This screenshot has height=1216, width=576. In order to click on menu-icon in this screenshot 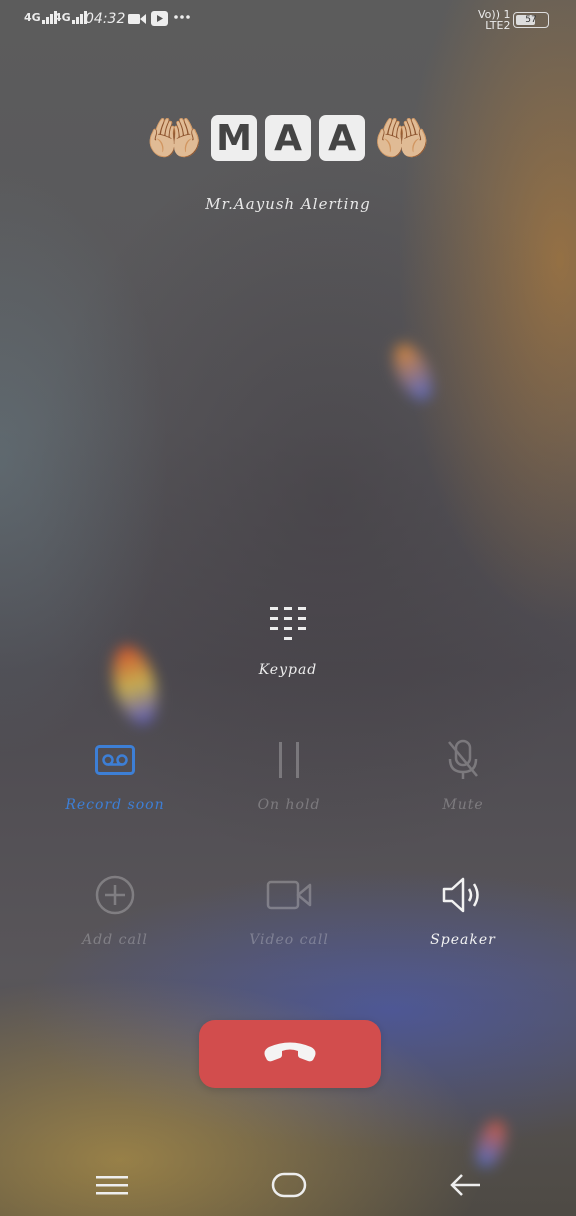, I will do `click(112, 1187)`.